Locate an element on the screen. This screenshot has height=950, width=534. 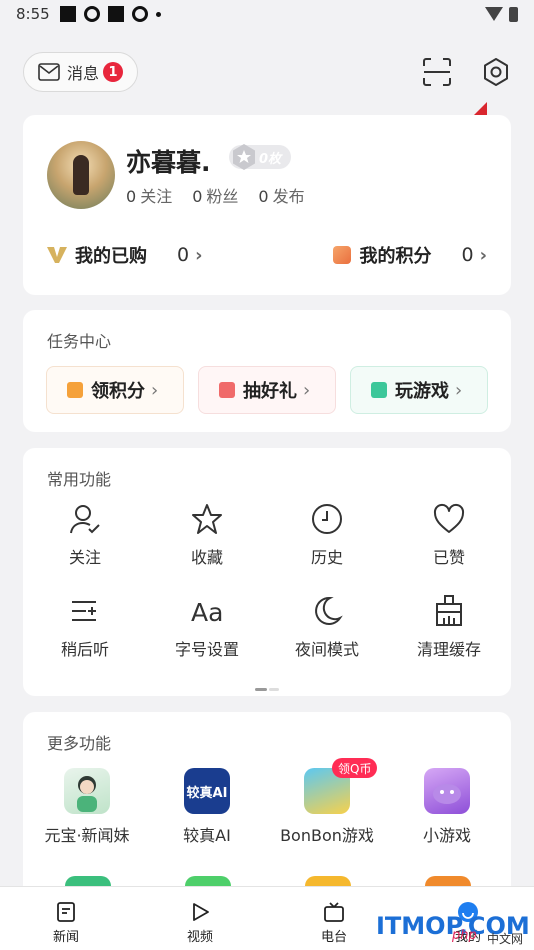
fans-stat: 0 粉丝 is located at coordinates (215, 195).